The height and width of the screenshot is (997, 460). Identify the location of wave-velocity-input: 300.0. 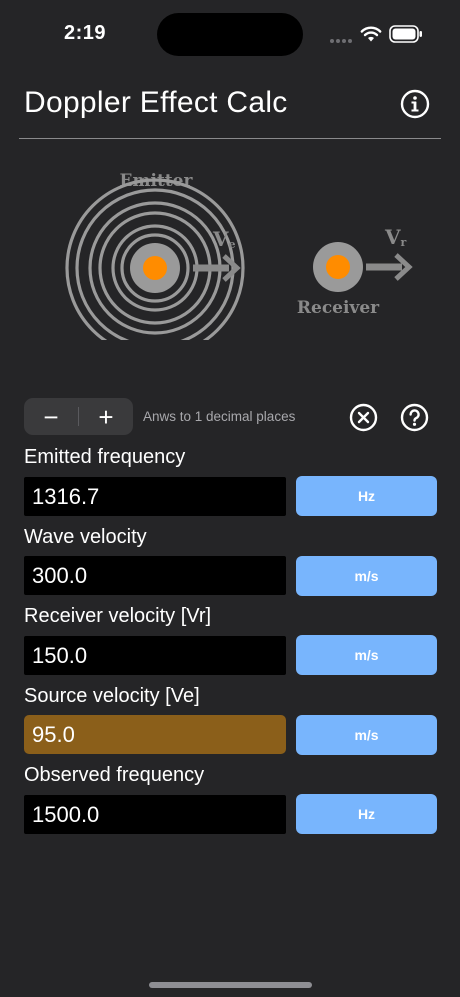
(155, 575).